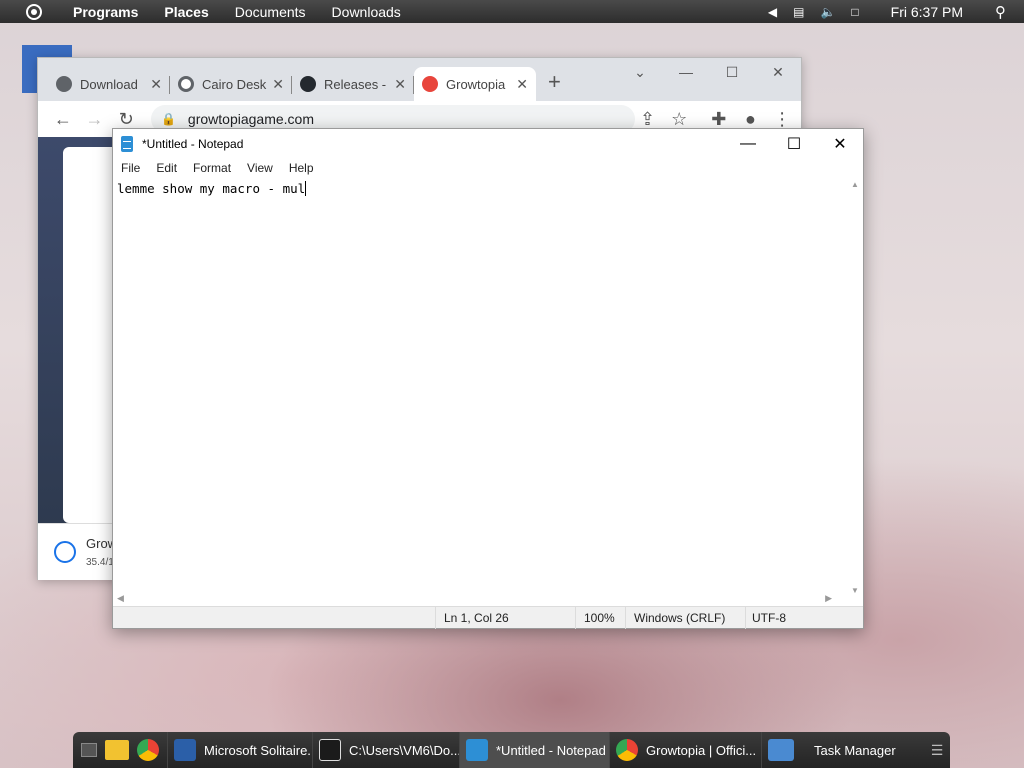 The height and width of the screenshot is (768, 1024). I want to click on taskbar-item-label: *Untitled - Notepad, so click(551, 750).